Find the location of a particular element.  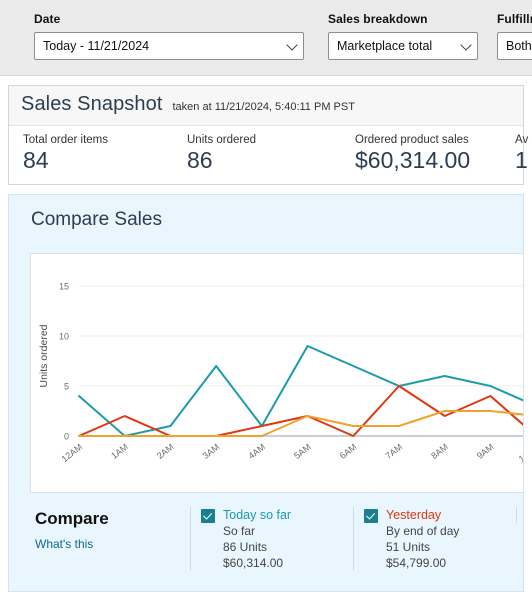

date-filter-group: Date Today - 11/21/2024 is located at coordinates (169, 36).